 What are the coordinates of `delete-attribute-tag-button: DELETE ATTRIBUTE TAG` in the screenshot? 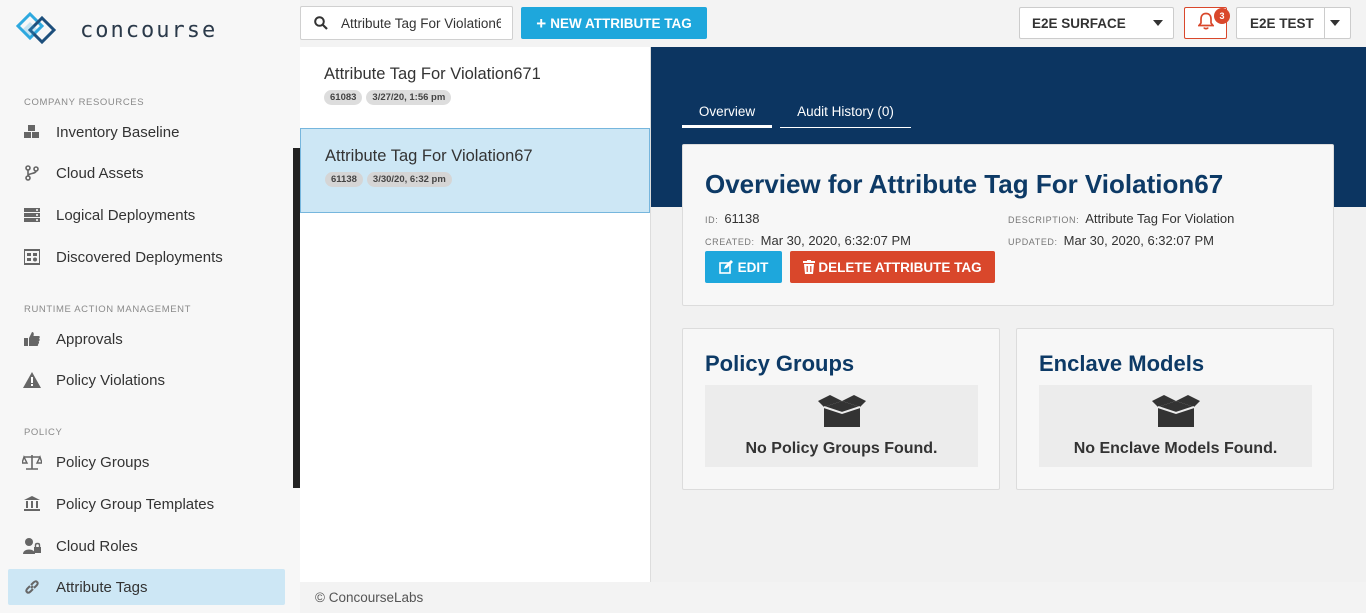 It's located at (892, 267).